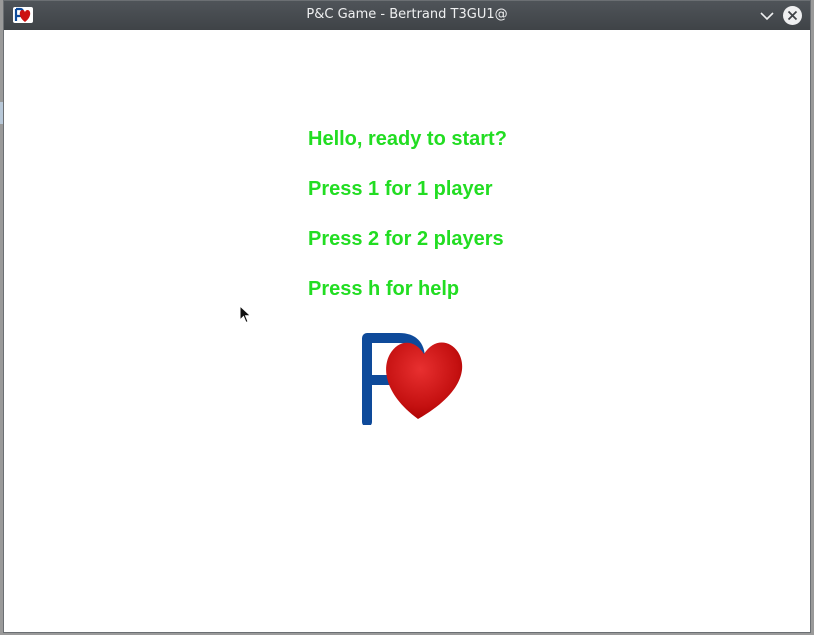 The image size is (814, 635). I want to click on one-player-option: Press 1 for 1 player, so click(400, 189).